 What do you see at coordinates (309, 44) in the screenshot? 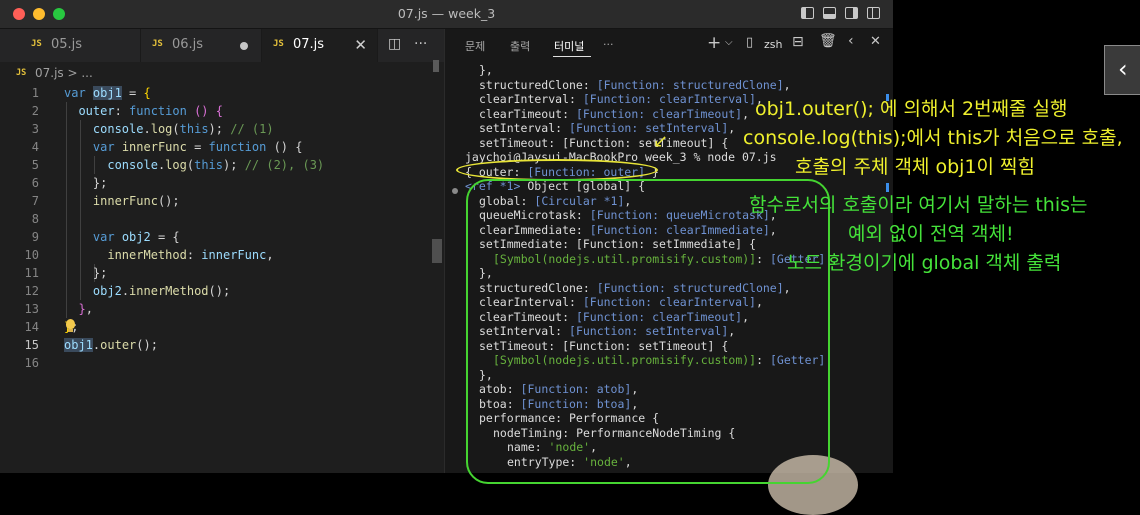
I see `tab-label: 07.js` at bounding box center [309, 44].